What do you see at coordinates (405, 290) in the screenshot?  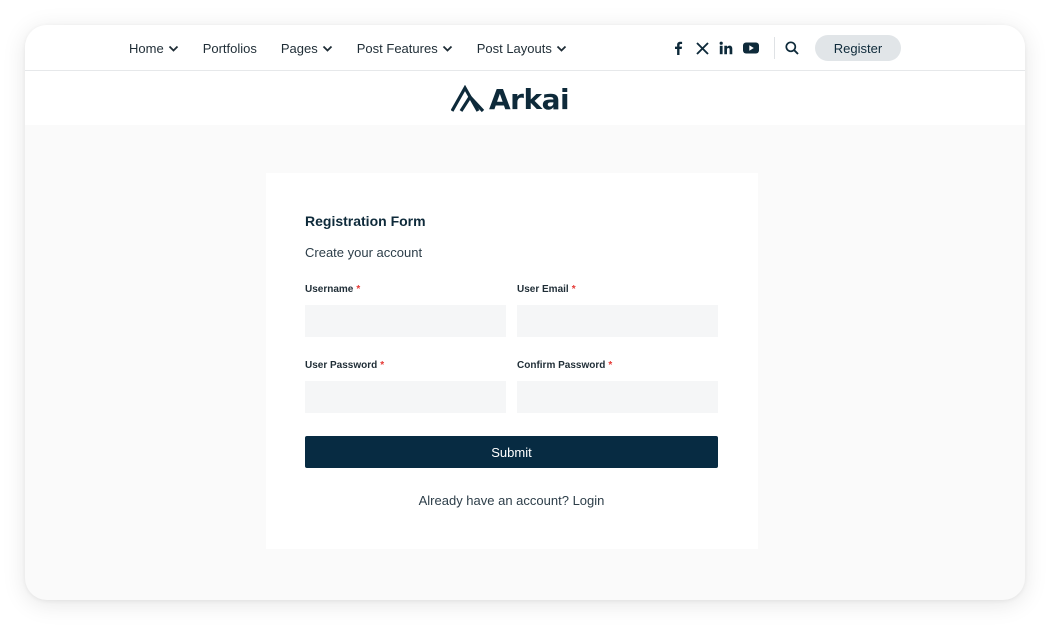 I see `username-label: Username *` at bounding box center [405, 290].